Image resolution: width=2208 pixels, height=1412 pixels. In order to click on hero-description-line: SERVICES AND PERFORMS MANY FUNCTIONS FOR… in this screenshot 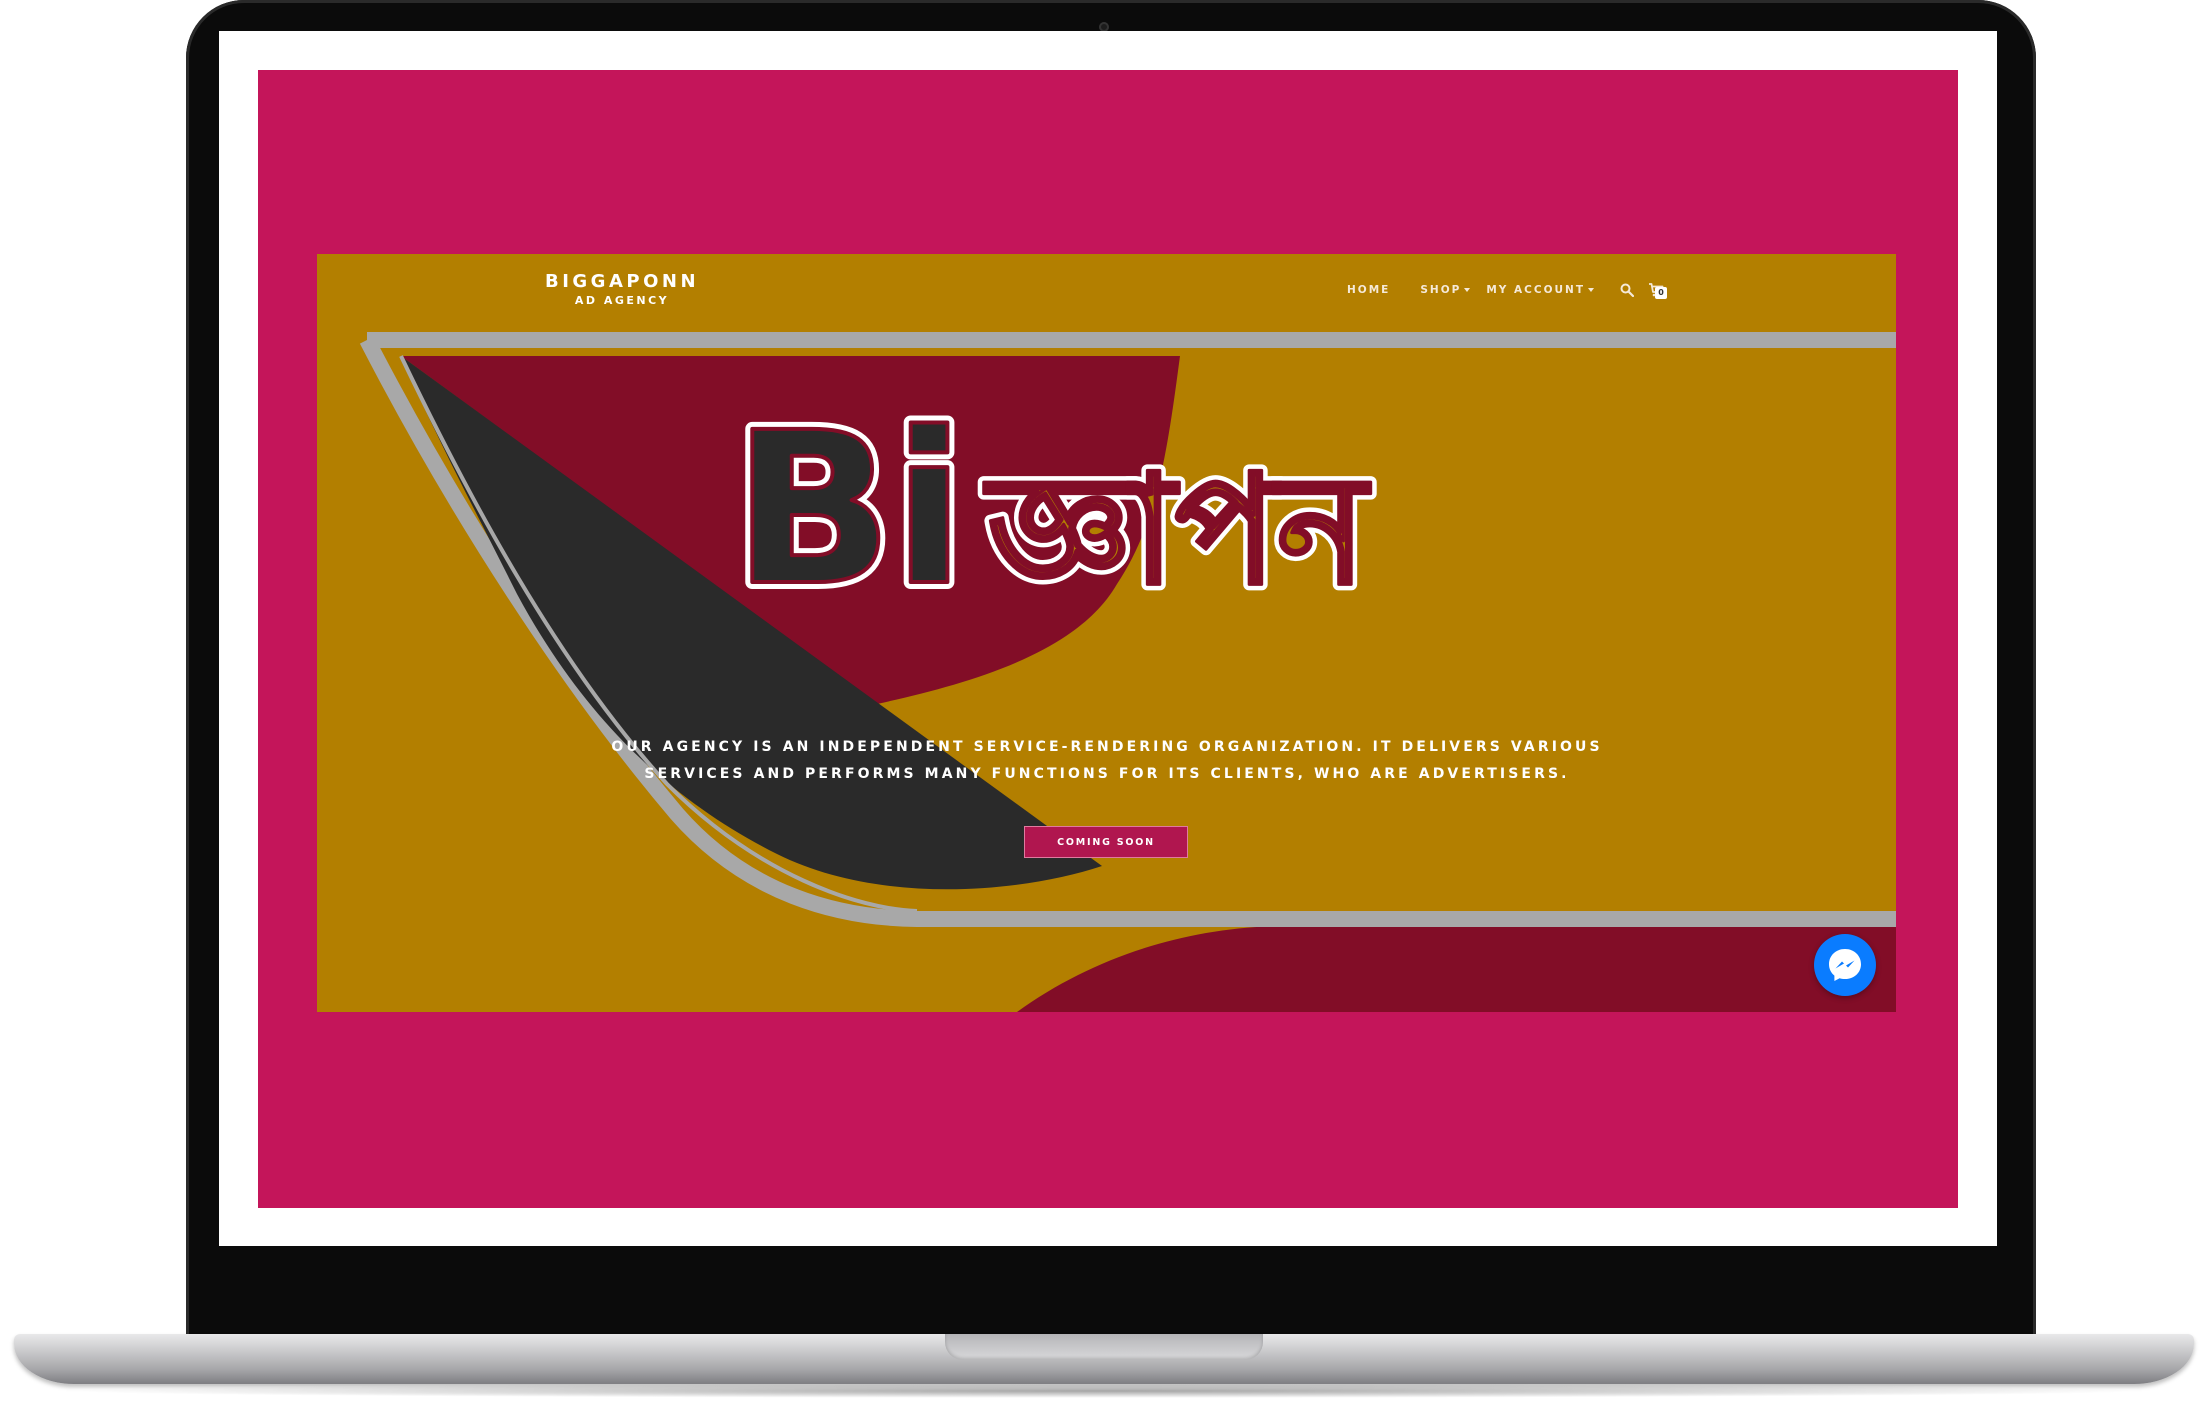, I will do `click(1107, 774)`.